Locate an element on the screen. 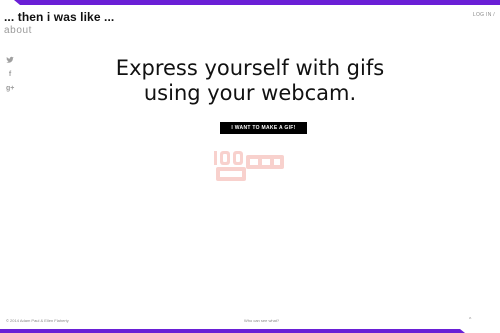  hero-headline-line-2: using your webcam. is located at coordinates (250, 93).